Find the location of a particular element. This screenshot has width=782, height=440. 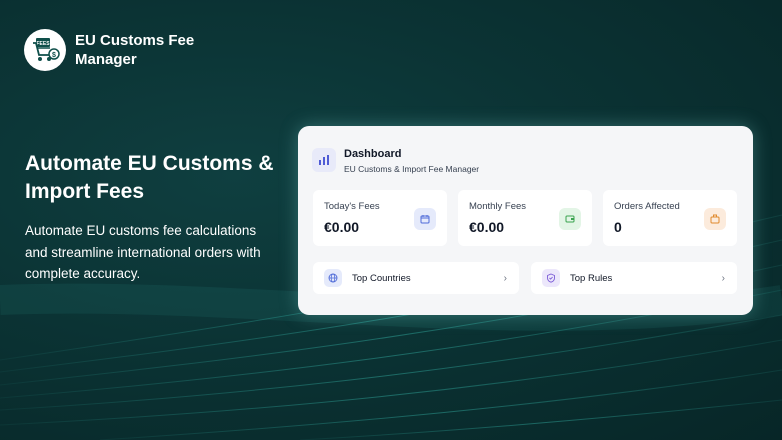

link-label: Top Rules is located at coordinates (591, 278).